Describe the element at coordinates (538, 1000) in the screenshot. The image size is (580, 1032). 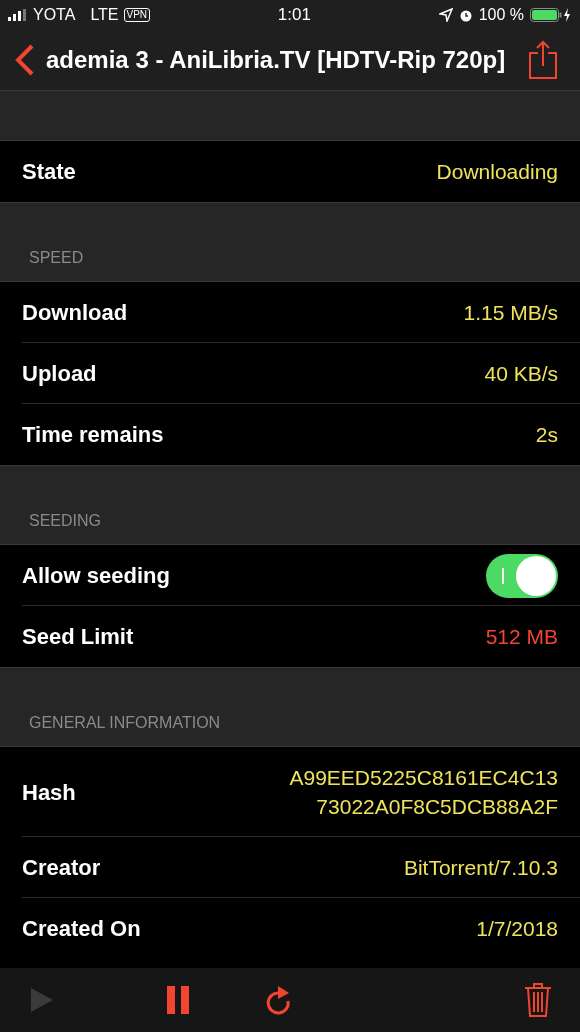
I see `trash-icon` at that location.